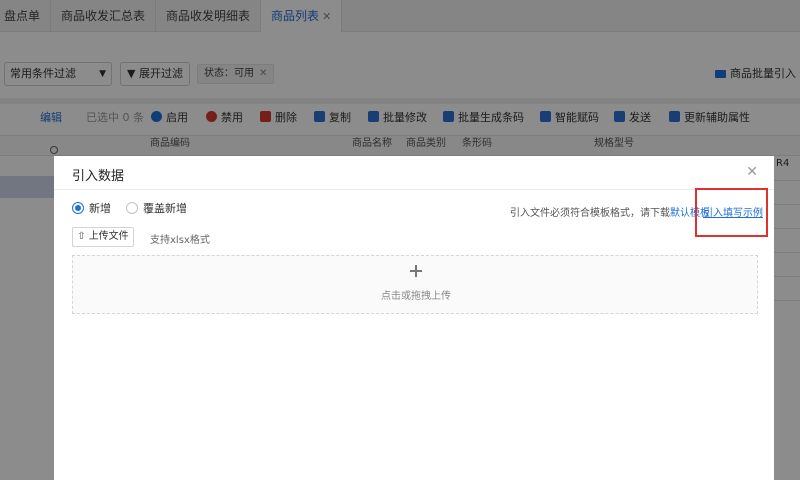  Describe the element at coordinates (414, 173) in the screenshot. I see `dialog-header: 引入数据 ✕` at that location.